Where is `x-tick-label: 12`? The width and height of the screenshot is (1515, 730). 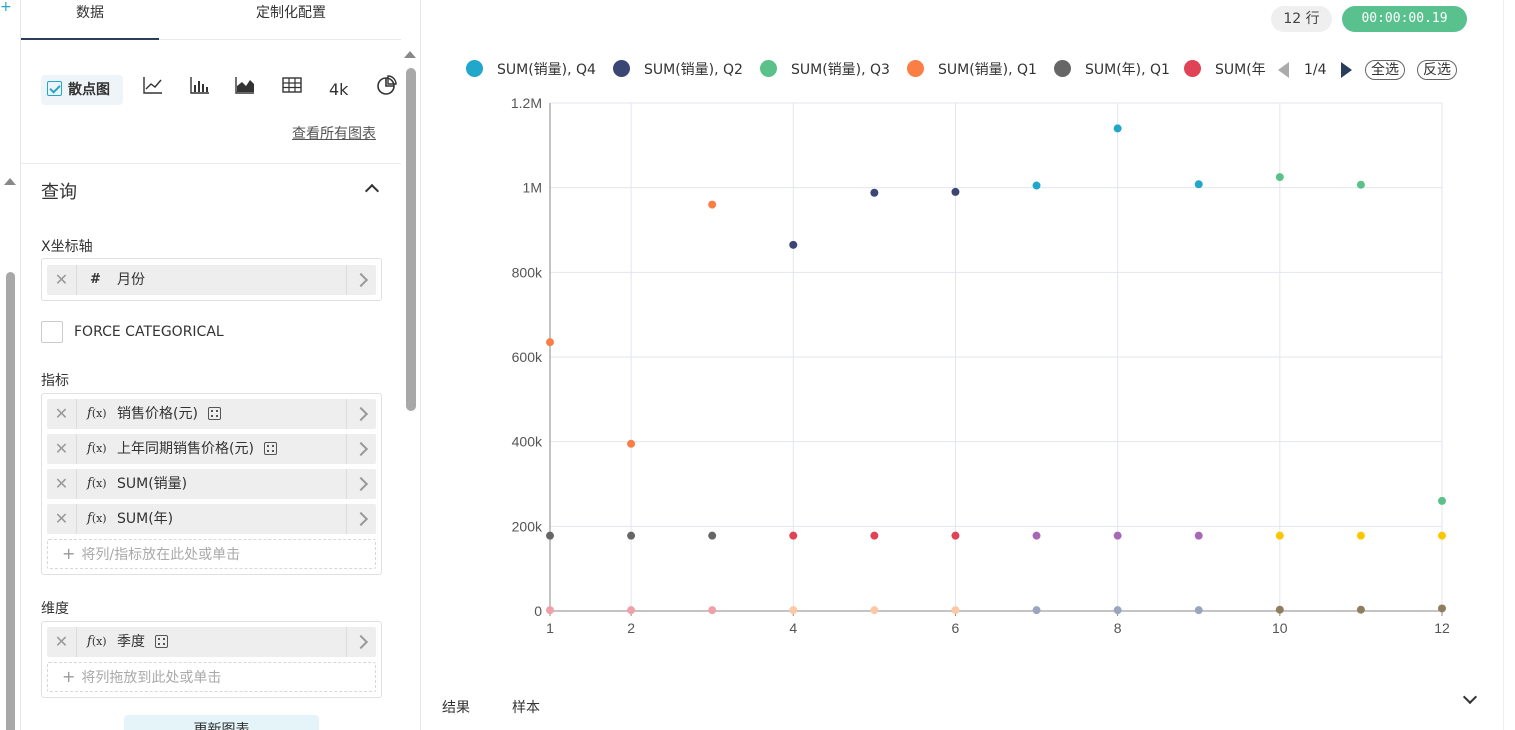
x-tick-label: 12 is located at coordinates (1442, 628).